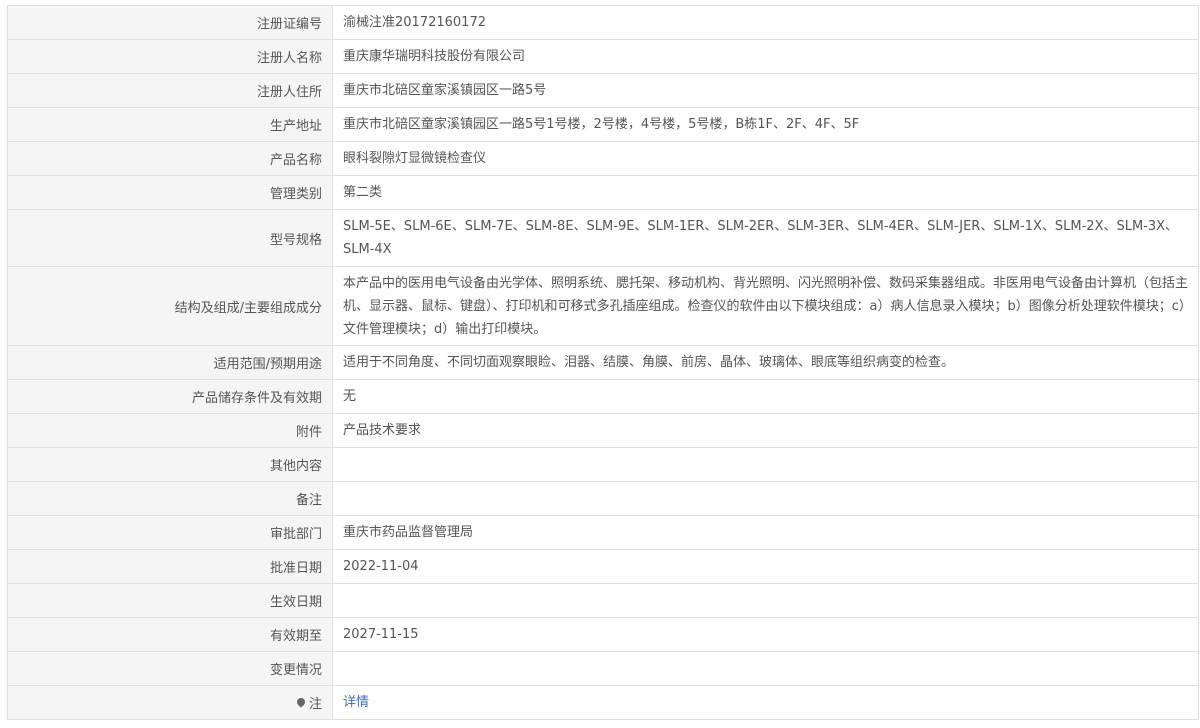 This screenshot has width=1200, height=728. What do you see at coordinates (766, 566) in the screenshot?
I see `row-value: 2022-11-04` at bounding box center [766, 566].